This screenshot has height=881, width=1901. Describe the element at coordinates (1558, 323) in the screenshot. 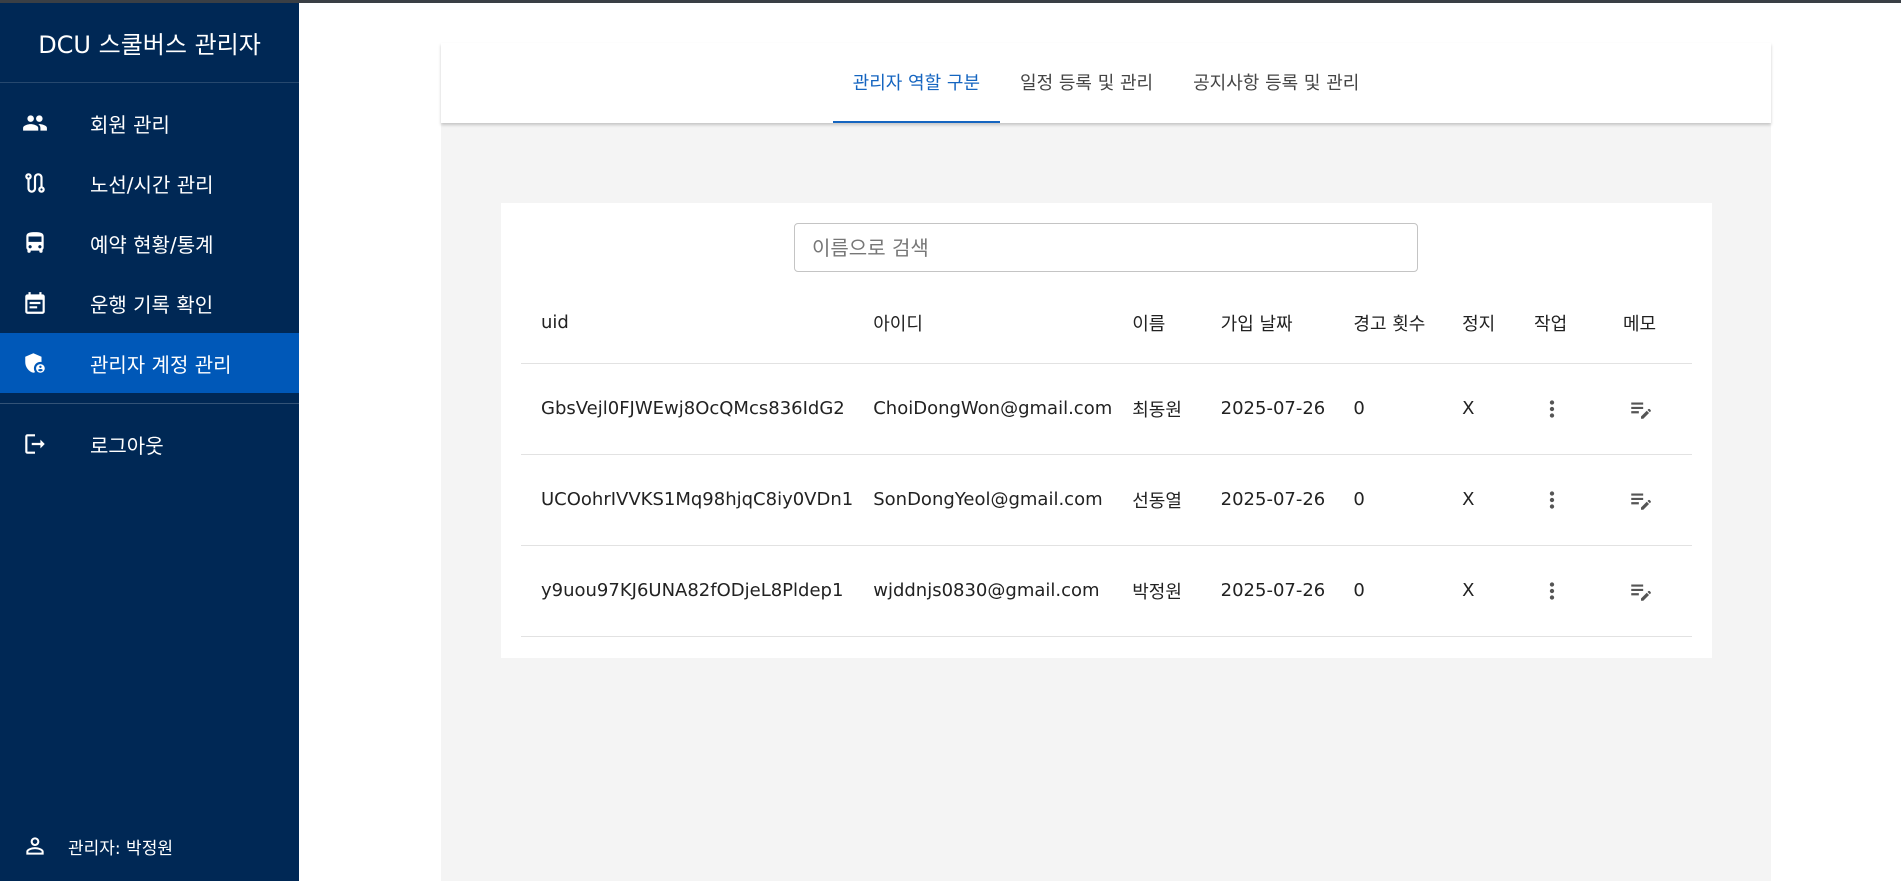

I see `column-header-actions: 작업` at that location.